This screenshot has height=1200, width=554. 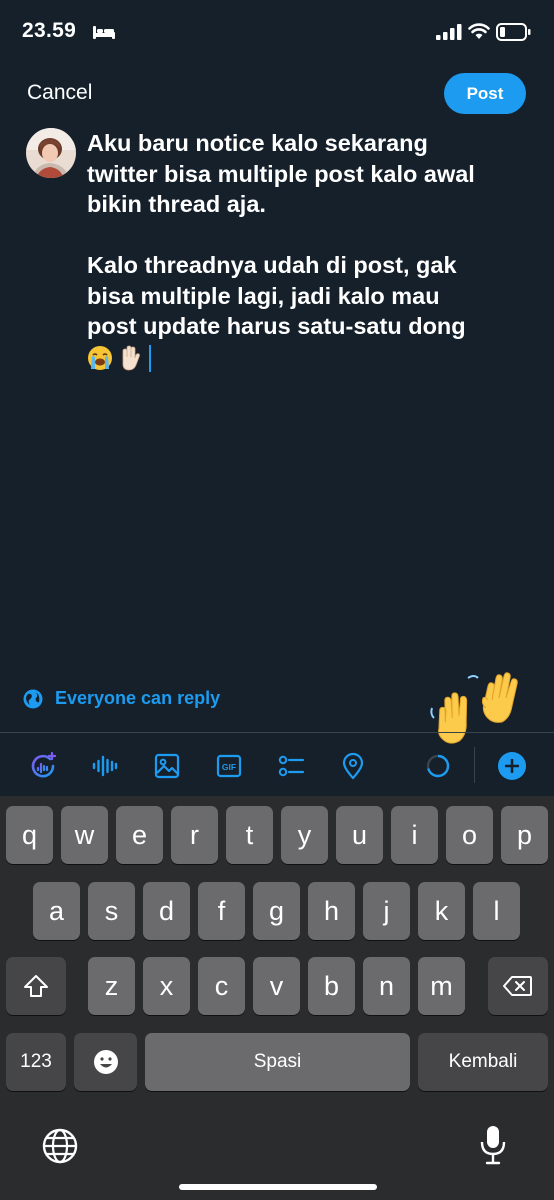 What do you see at coordinates (167, 766) in the screenshot?
I see `image-icon` at bounding box center [167, 766].